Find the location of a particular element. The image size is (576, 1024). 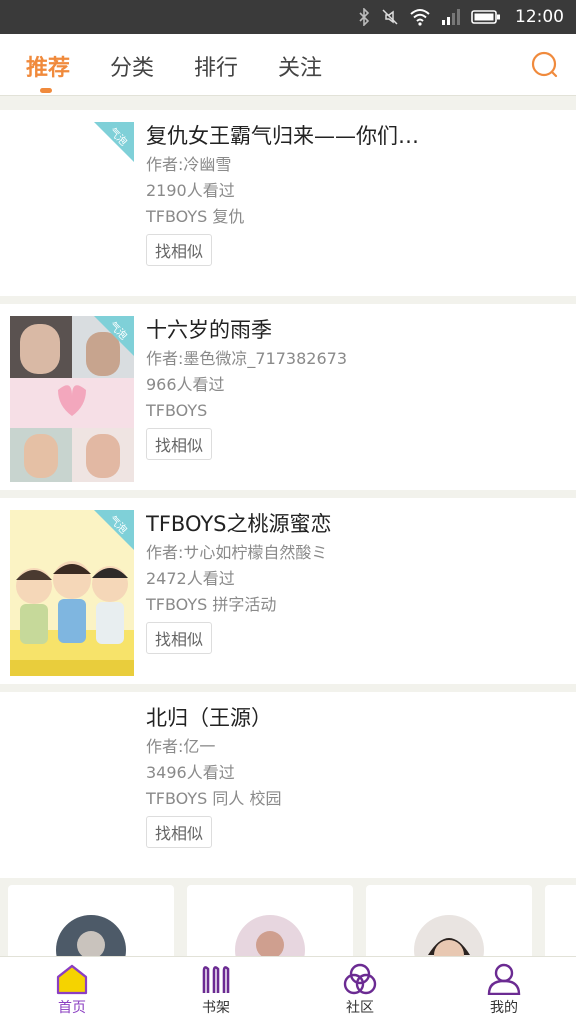

nav-community-label: 社区 is located at coordinates (360, 1008).